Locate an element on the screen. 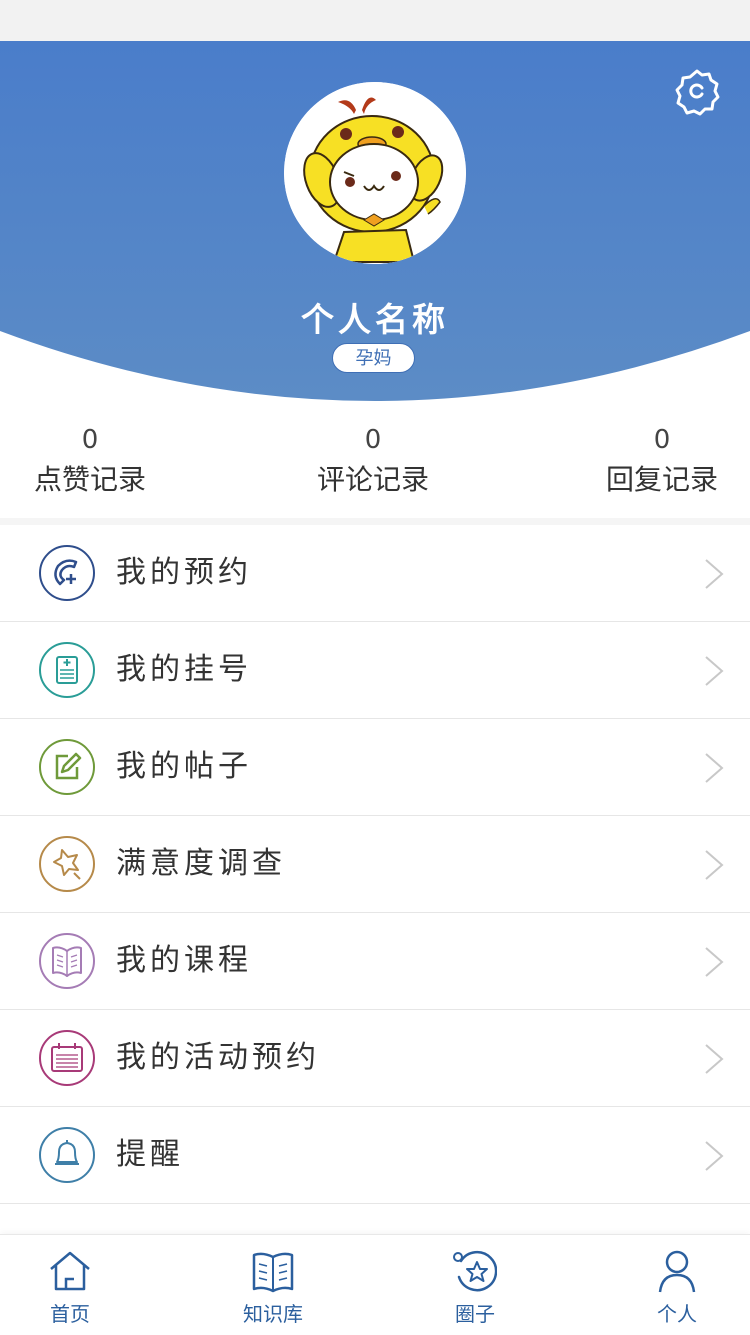  status-bar is located at coordinates (375, 20).